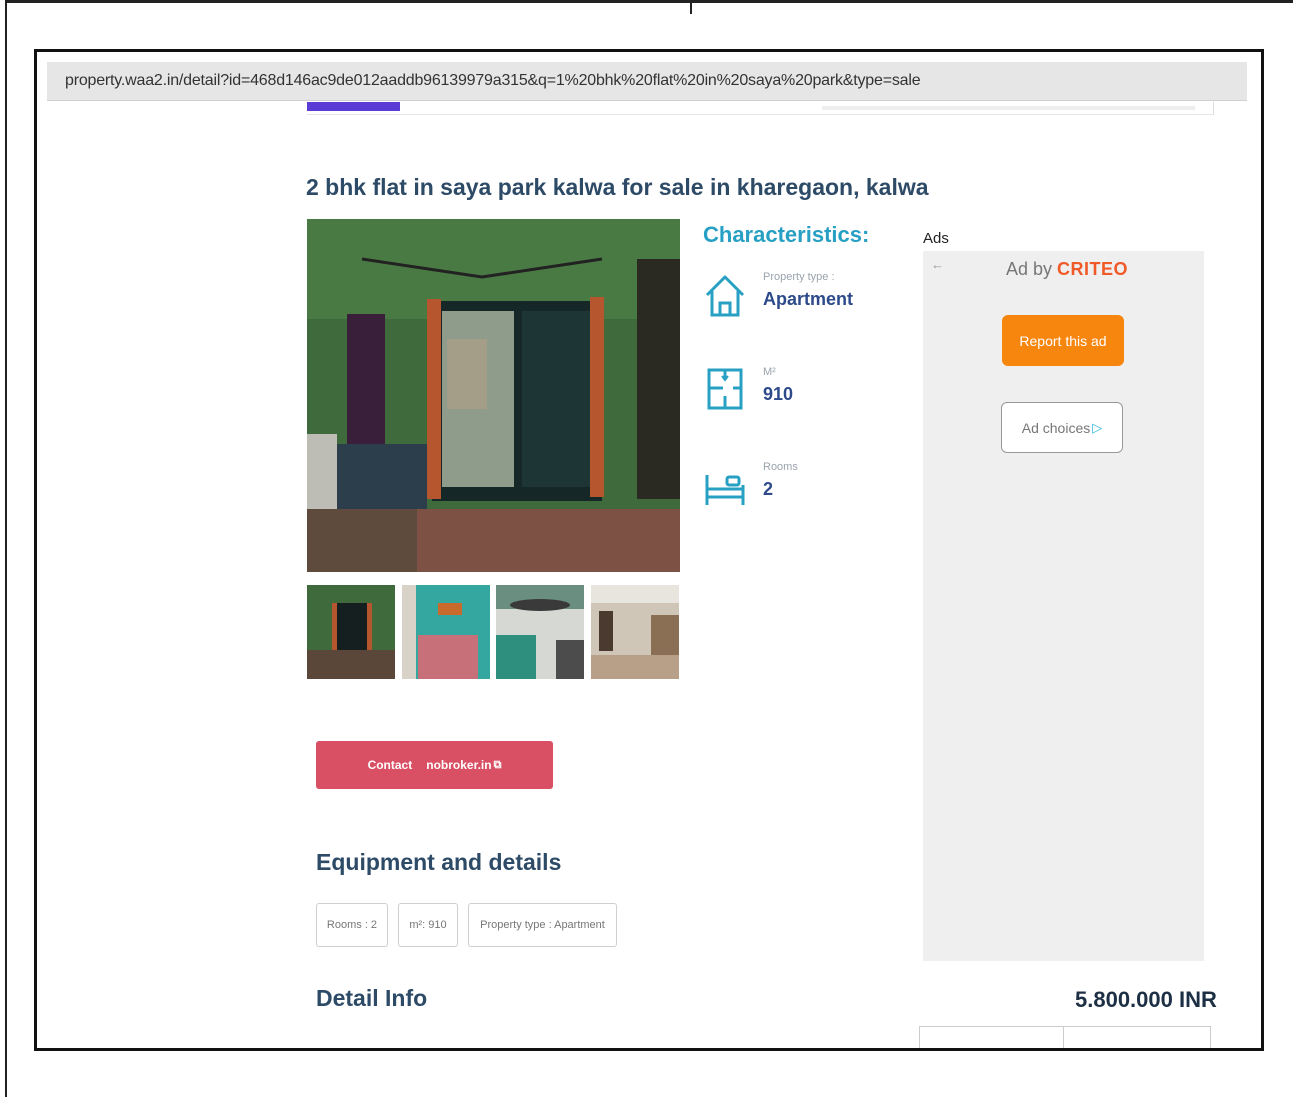 This screenshot has height=1097, width=1293. I want to click on contact-button: Contact nobroker.in ⧉, so click(434, 765).